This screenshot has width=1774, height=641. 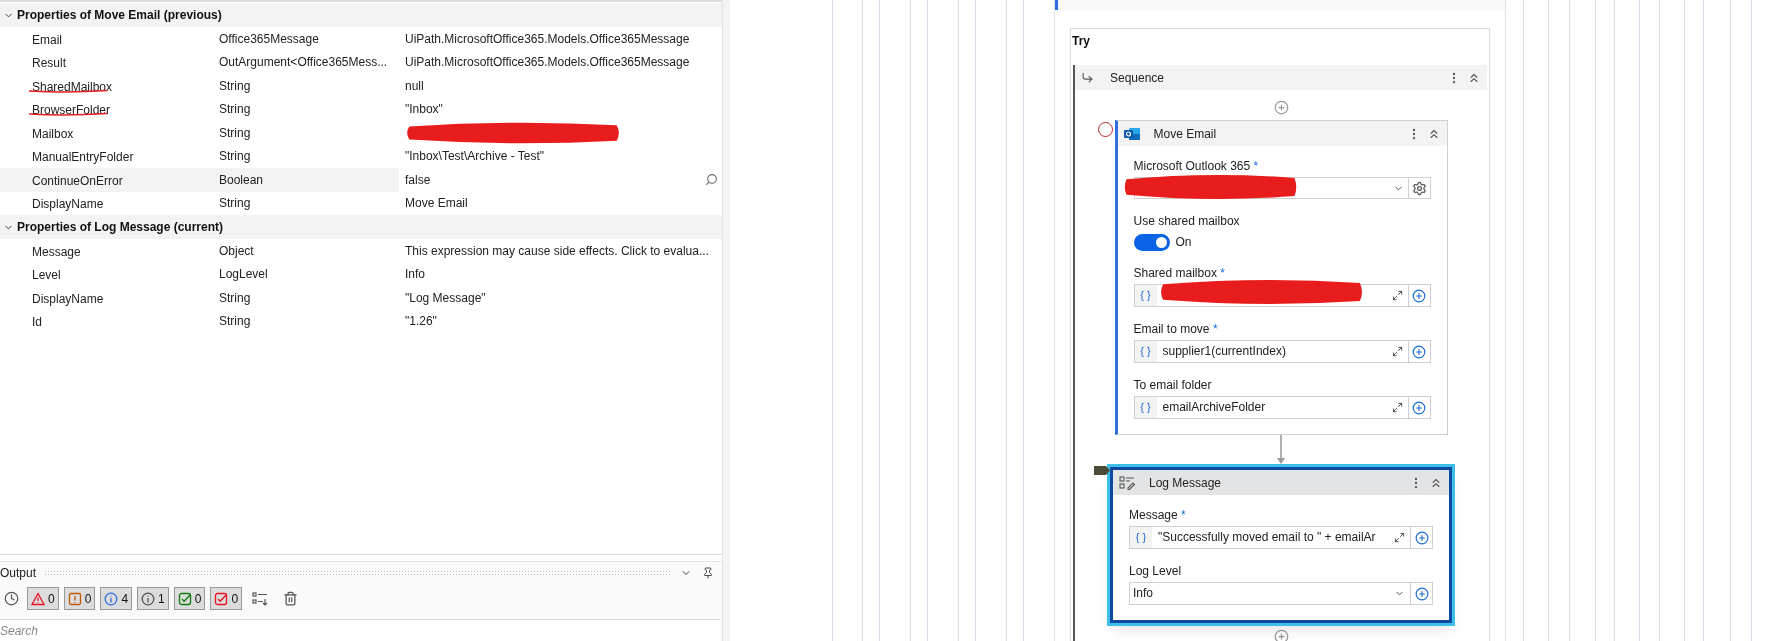 What do you see at coordinates (237, 251) in the screenshot?
I see `property-type: Object` at bounding box center [237, 251].